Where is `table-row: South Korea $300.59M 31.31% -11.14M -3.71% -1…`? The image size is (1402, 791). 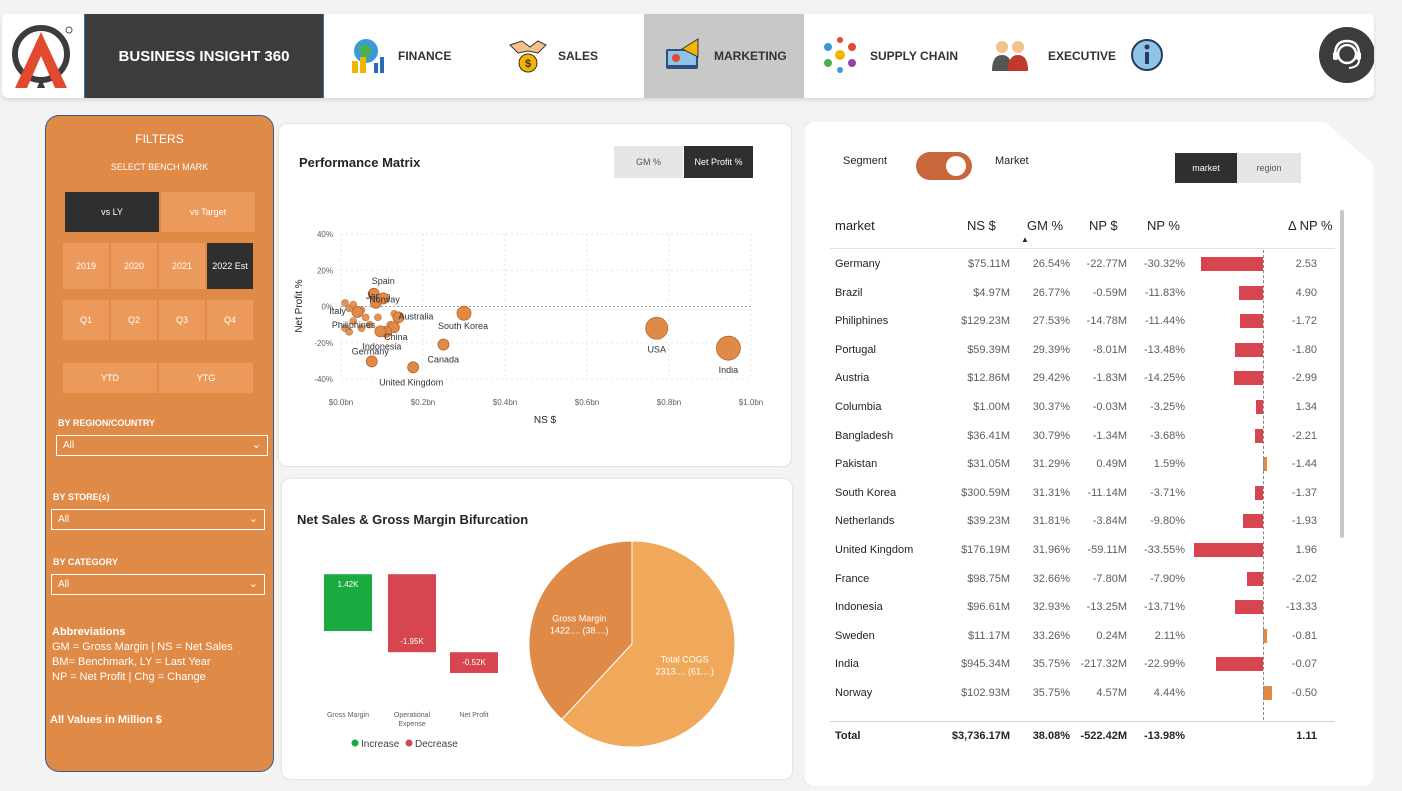
table-row: South Korea $300.59M 31.31% -11.14M -3.71% -1… is located at coordinates (1082, 493).